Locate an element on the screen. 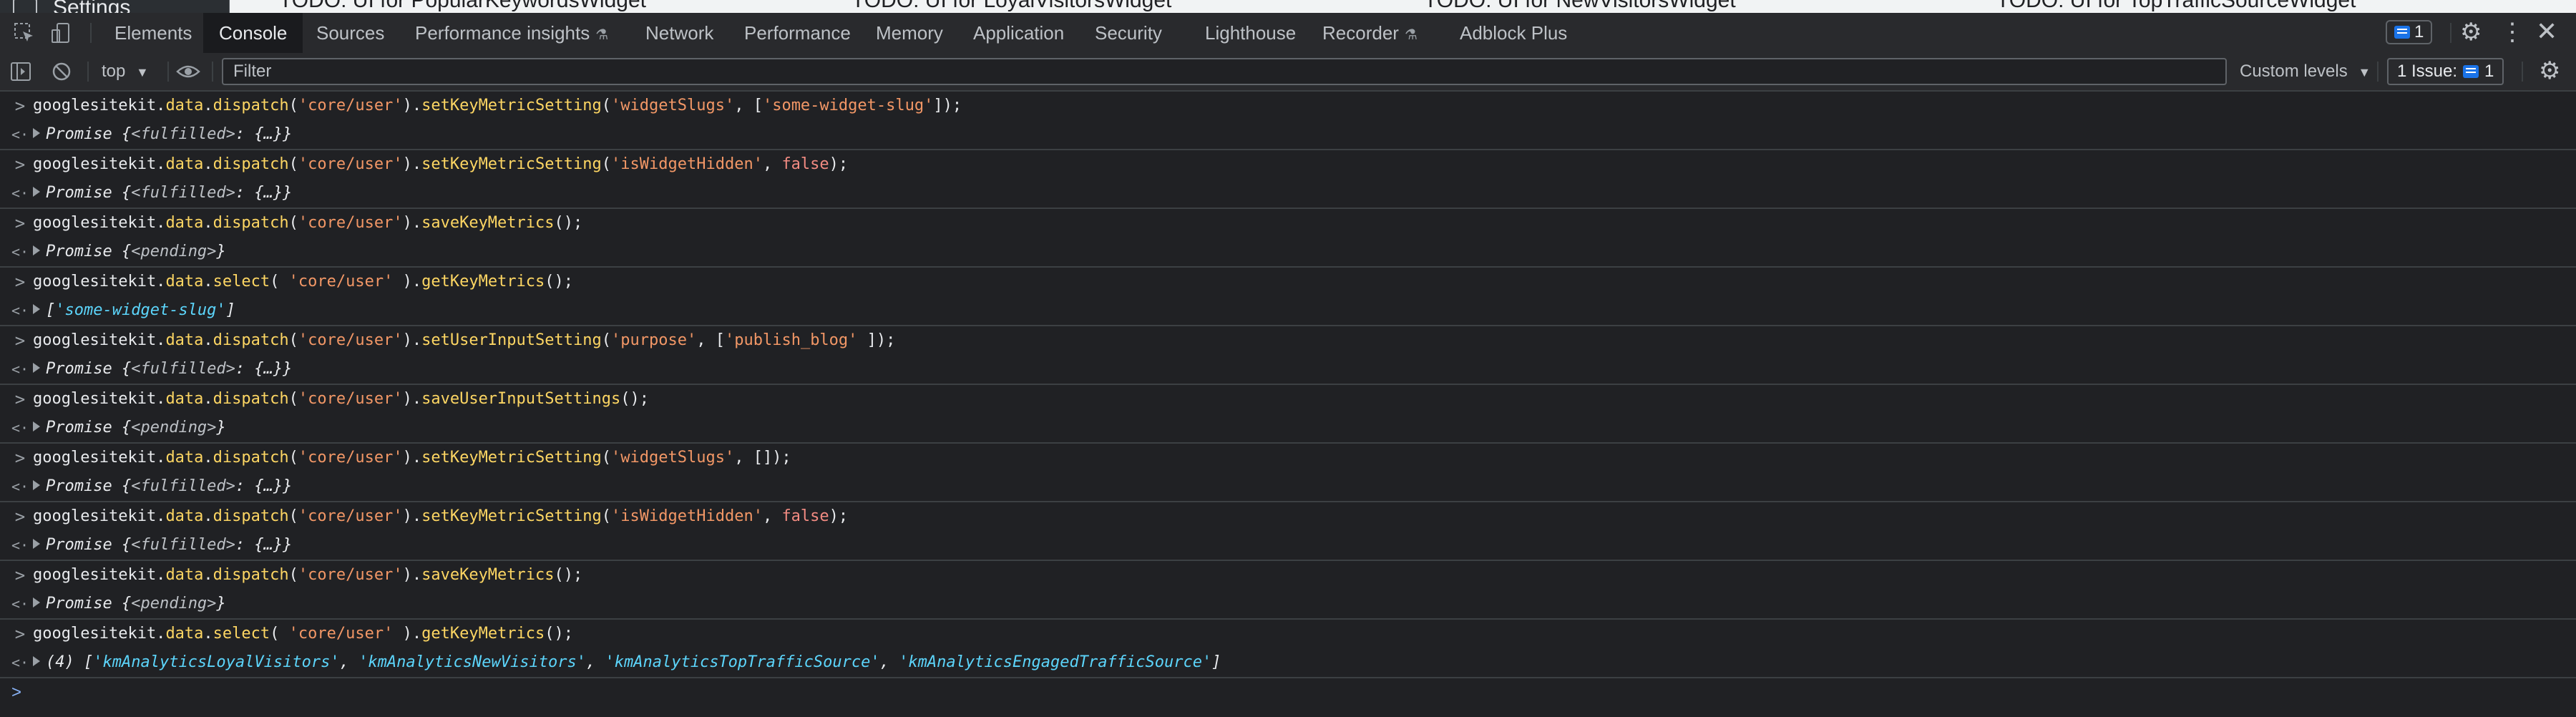  console-settings-gear-icon: ⚙ is located at coordinates (2549, 71).